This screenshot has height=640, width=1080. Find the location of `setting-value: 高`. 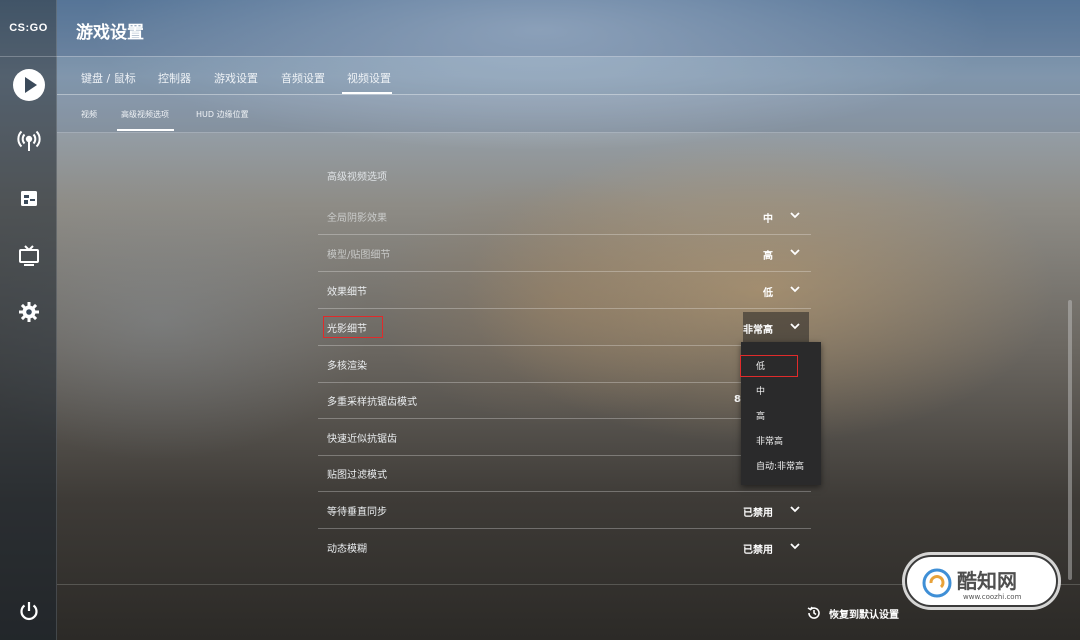

setting-value: 高 is located at coordinates (768, 256).